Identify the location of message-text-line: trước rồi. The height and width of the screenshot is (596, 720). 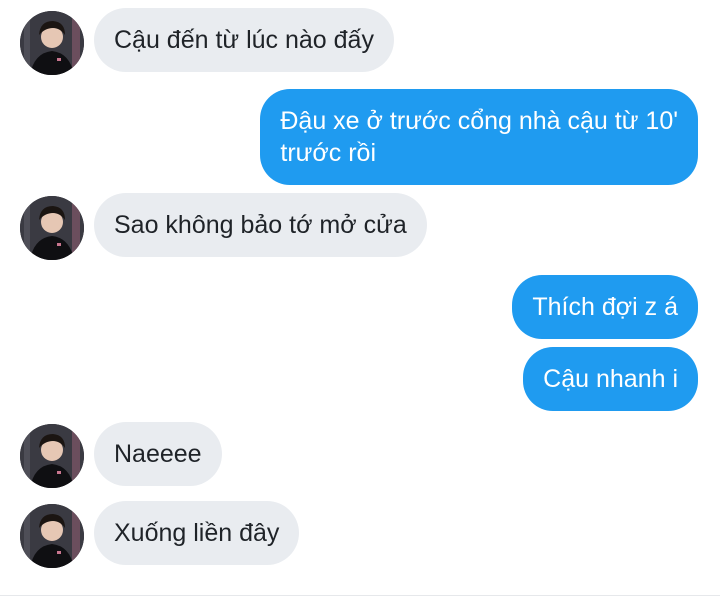
(328, 153).